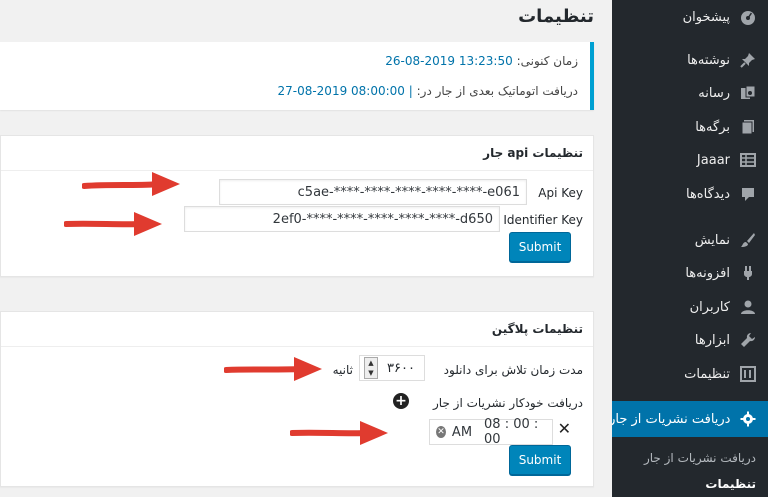  I want to click on sidebar-item-label: کاربران, so click(709, 307).